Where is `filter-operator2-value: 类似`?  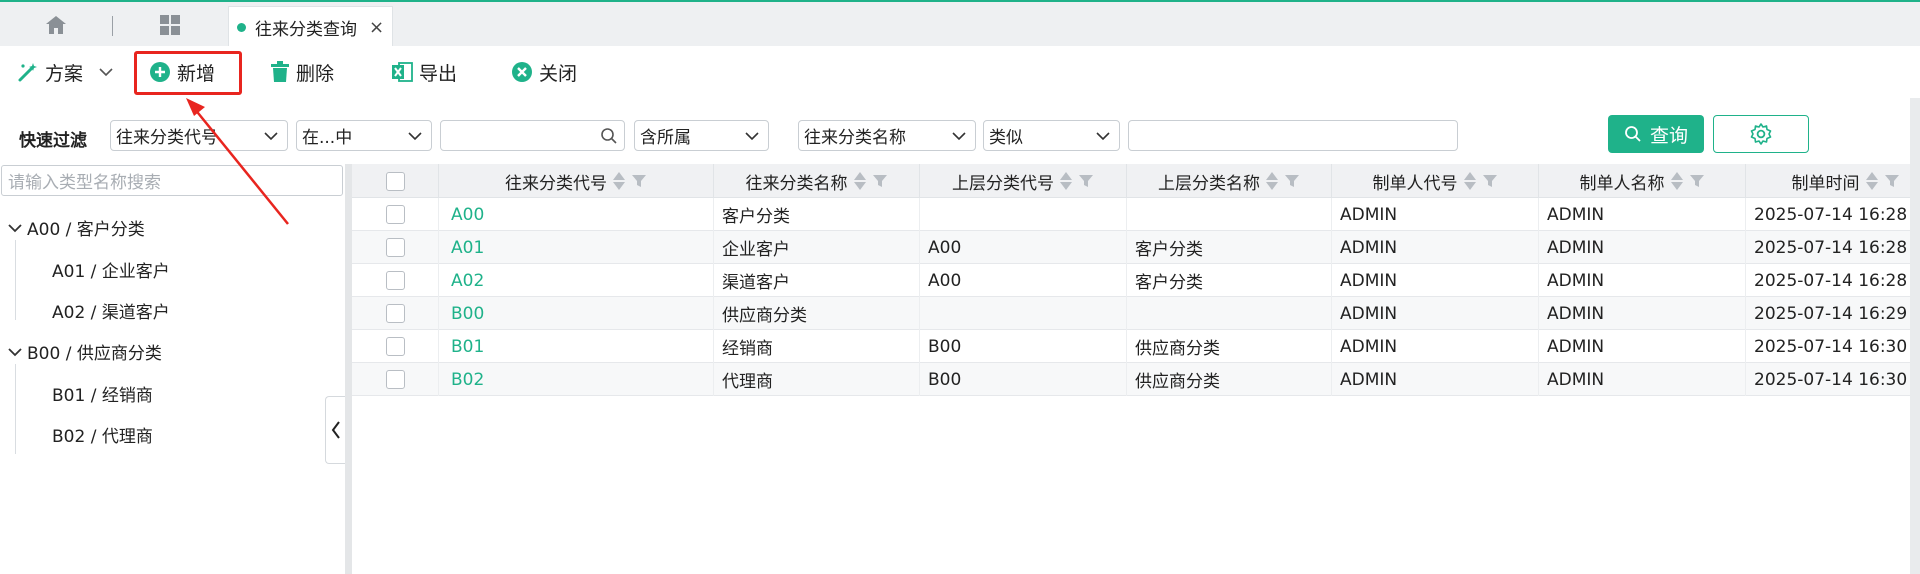
filter-operator2-value: 类似 is located at coordinates (1006, 138).